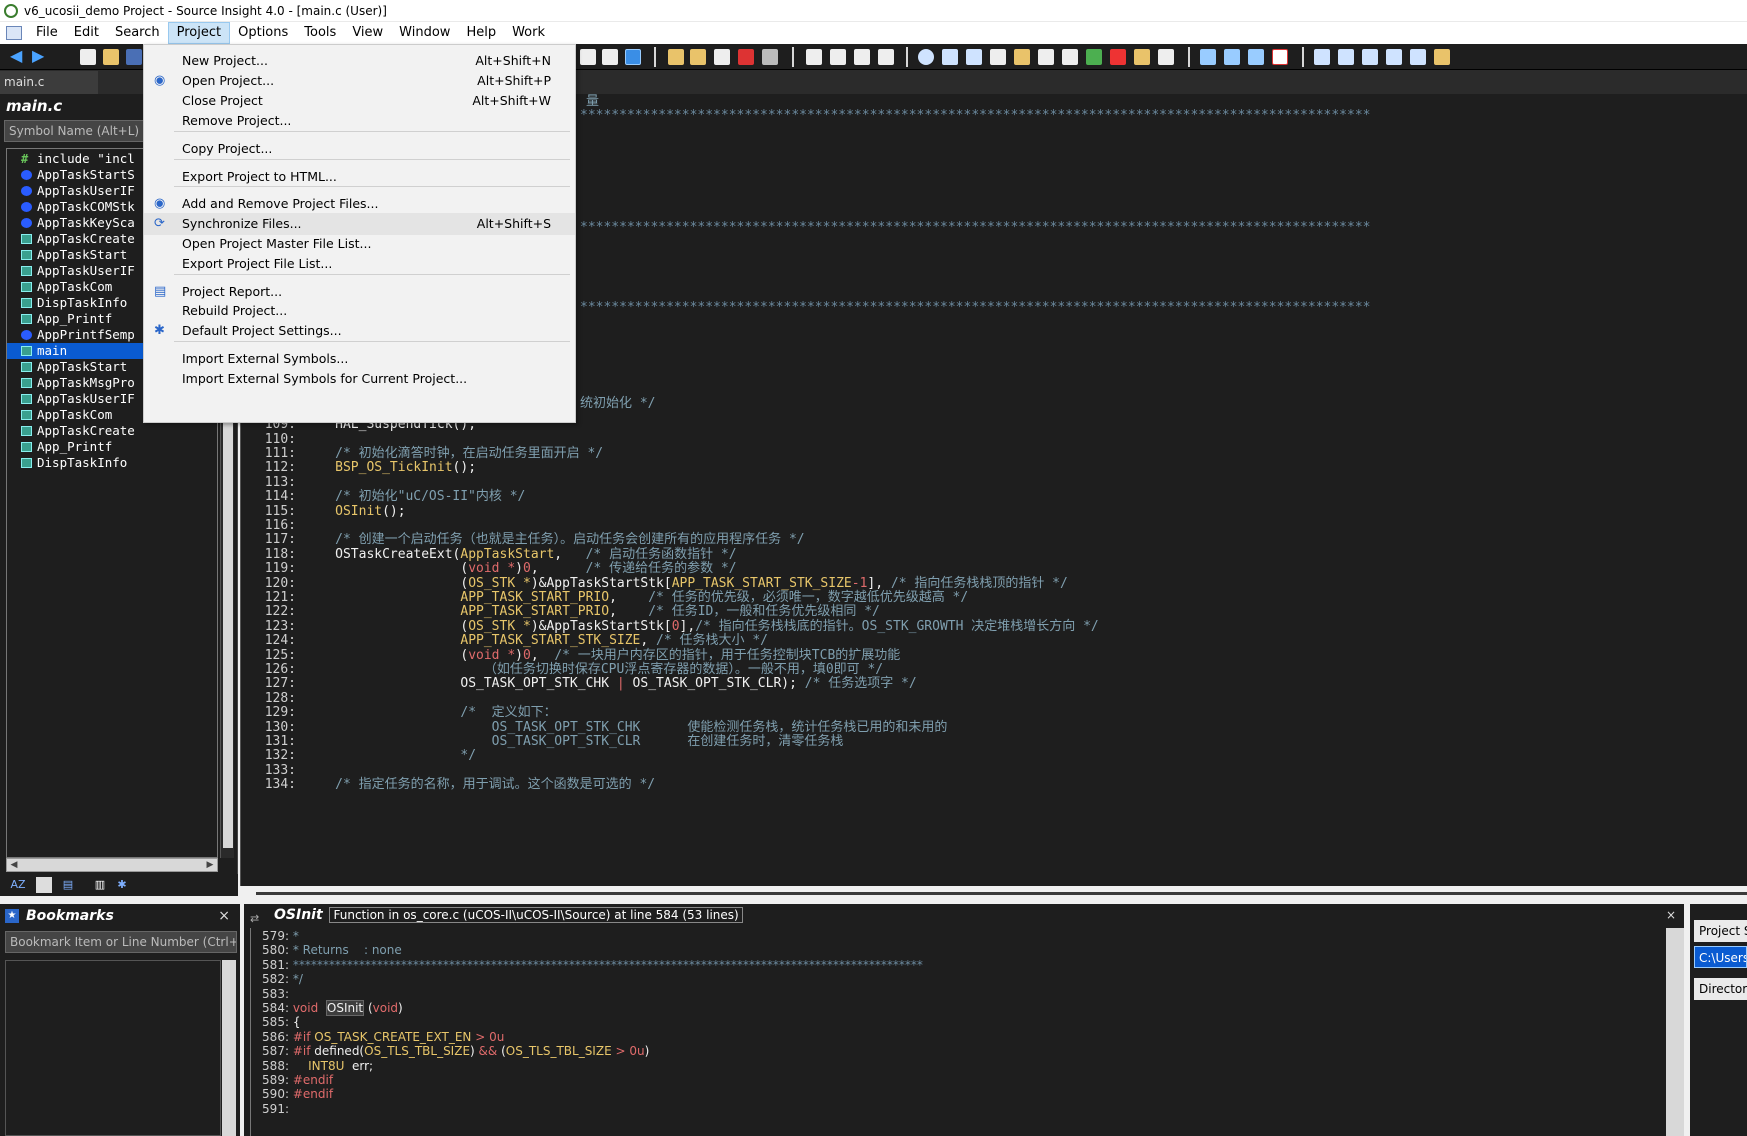 The width and height of the screenshot is (1747, 1136). I want to click on symbol-list-item: App_Printf, so click(112, 447).